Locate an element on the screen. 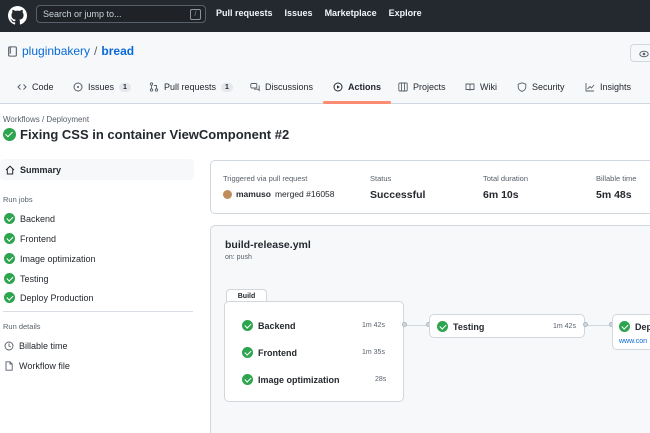 The width and height of the screenshot is (650, 433). sidebar-summary-label: Summary is located at coordinates (41, 169).